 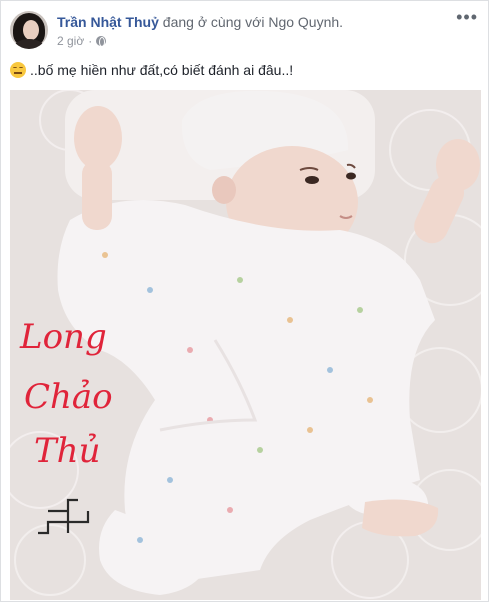 What do you see at coordinates (18, 70) in the screenshot?
I see `smirk-emoji-icon` at bounding box center [18, 70].